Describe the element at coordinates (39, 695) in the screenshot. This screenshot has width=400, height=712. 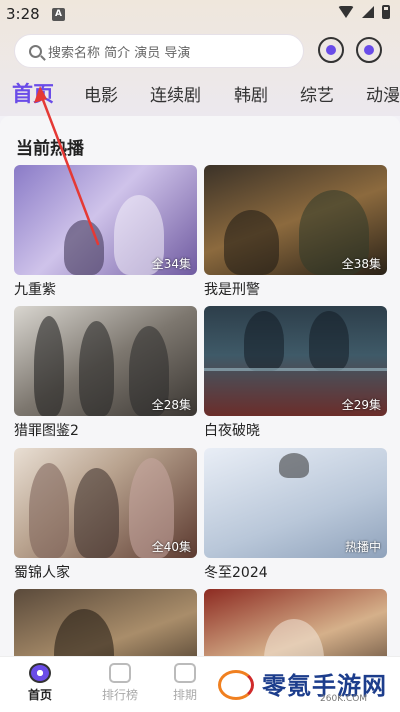
I see `nav-label: 首页` at that location.